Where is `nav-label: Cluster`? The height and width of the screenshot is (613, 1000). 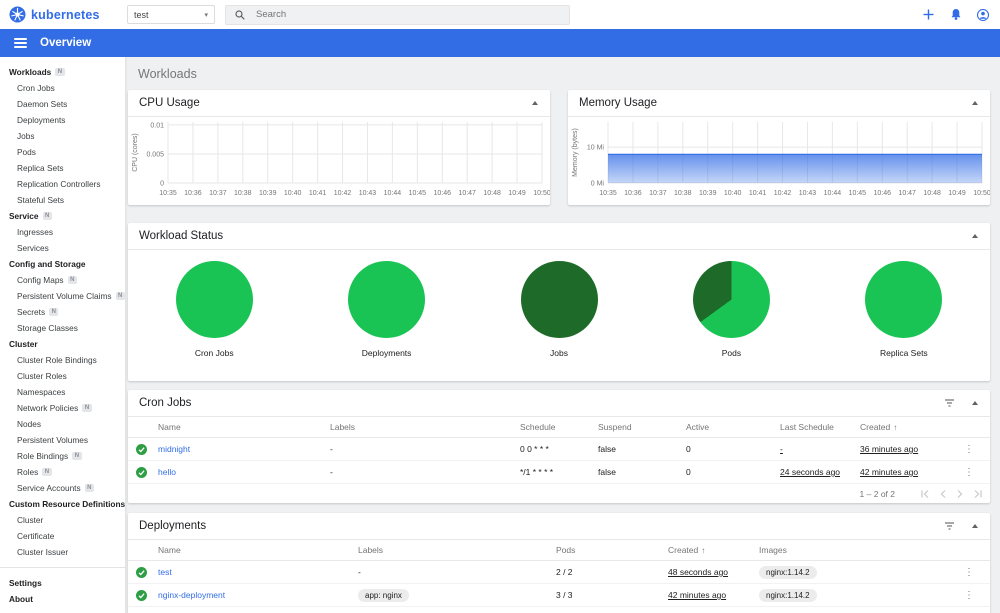 nav-label: Cluster is located at coordinates (23, 344).